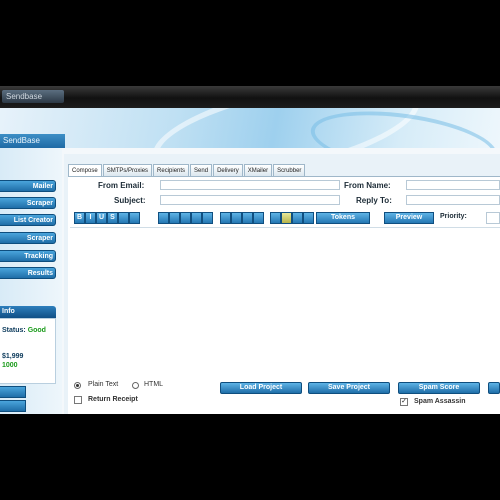  What do you see at coordinates (494, 388) in the screenshot?
I see `extra-action-button` at bounding box center [494, 388].